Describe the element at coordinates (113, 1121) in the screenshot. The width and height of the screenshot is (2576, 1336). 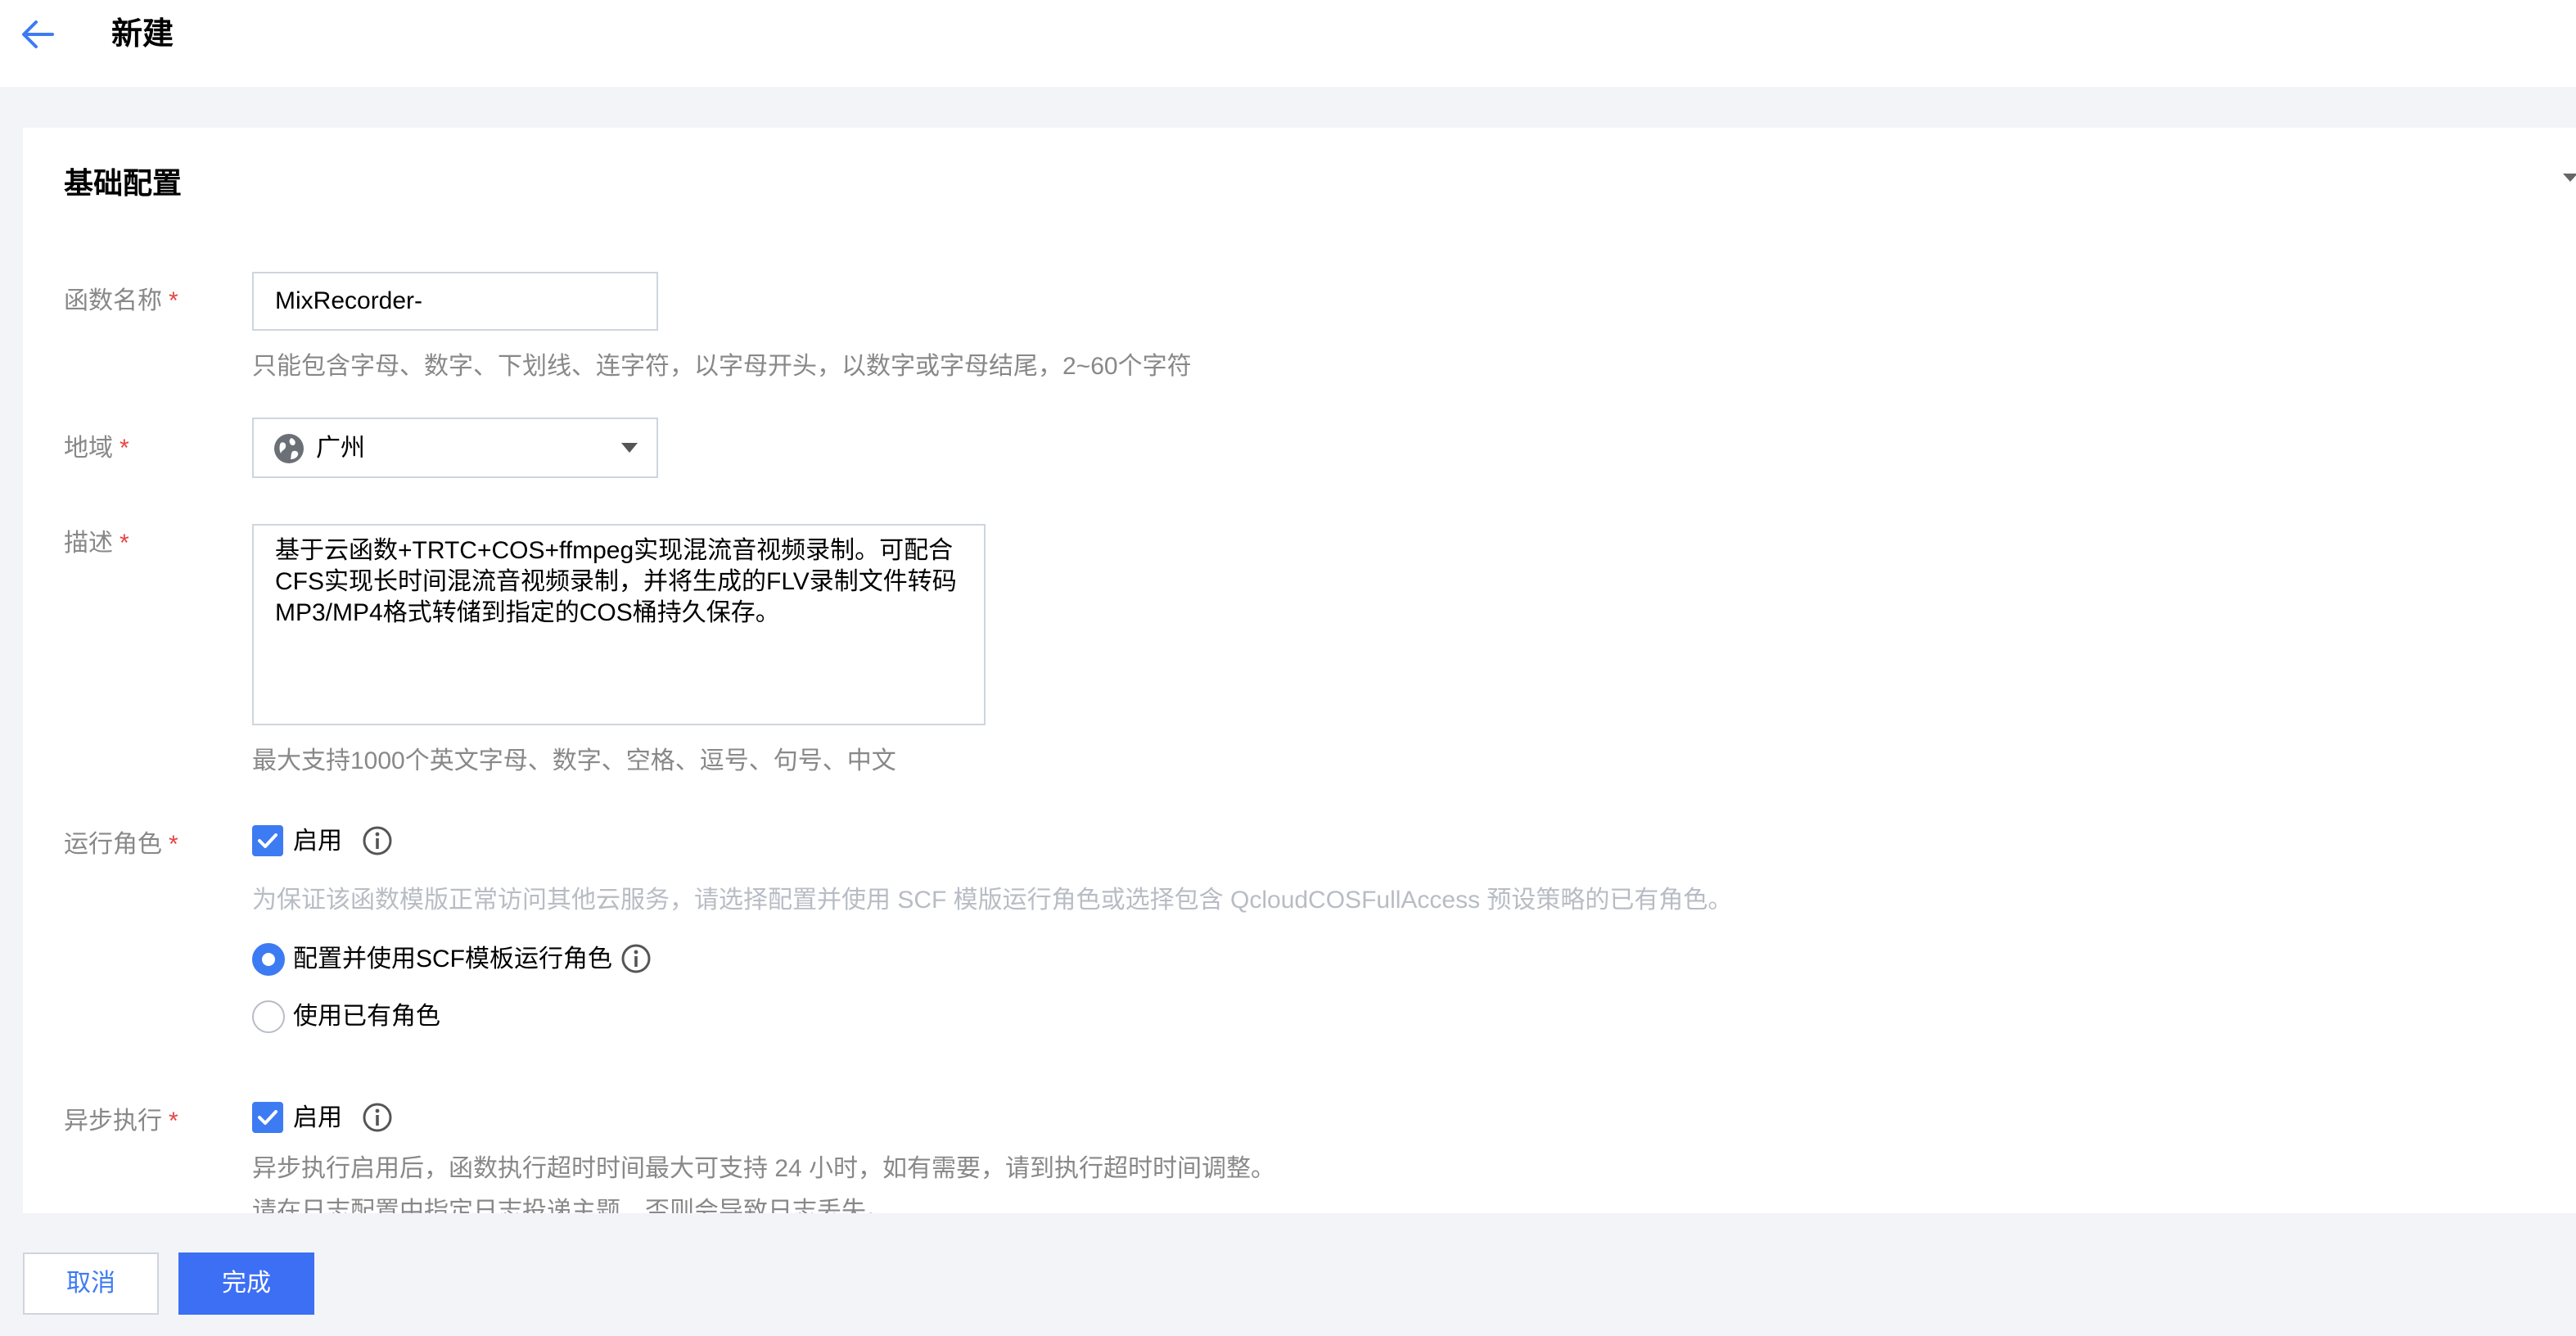
I see `async-exec-label-text: 异步执行` at that location.